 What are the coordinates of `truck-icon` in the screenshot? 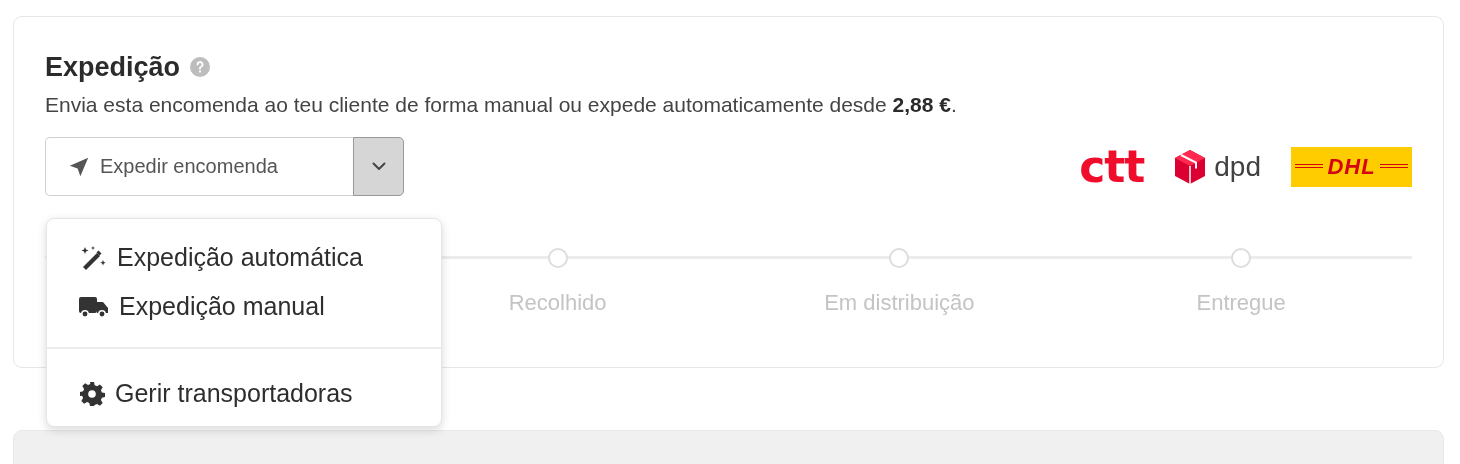 It's located at (94, 306).